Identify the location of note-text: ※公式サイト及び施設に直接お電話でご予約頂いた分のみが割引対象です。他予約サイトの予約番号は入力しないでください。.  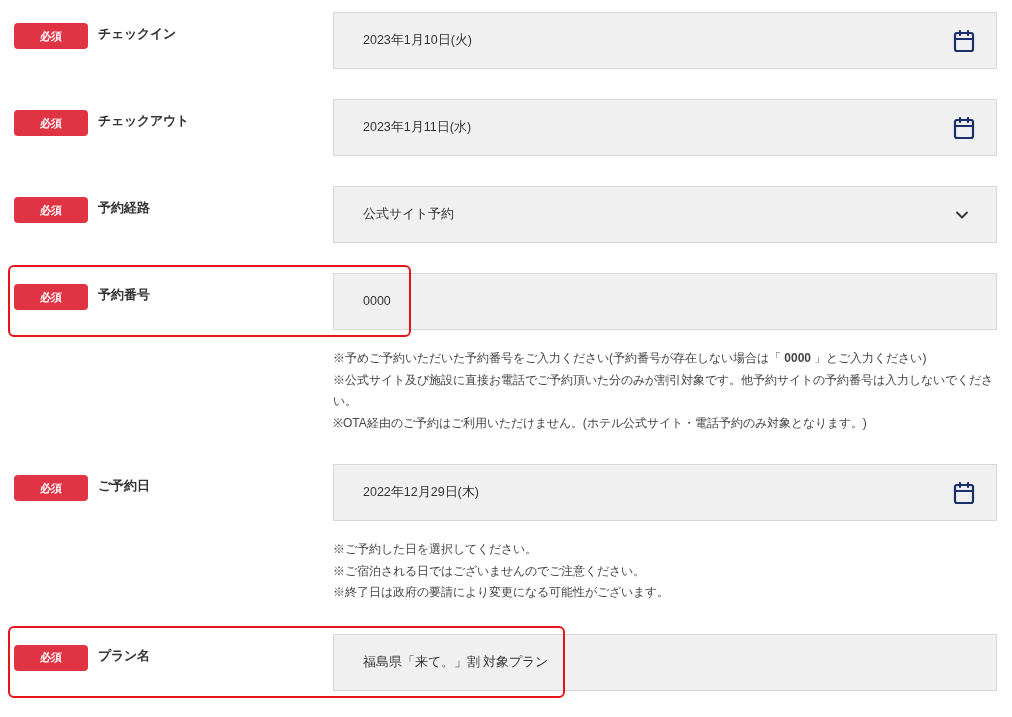
(663, 390).